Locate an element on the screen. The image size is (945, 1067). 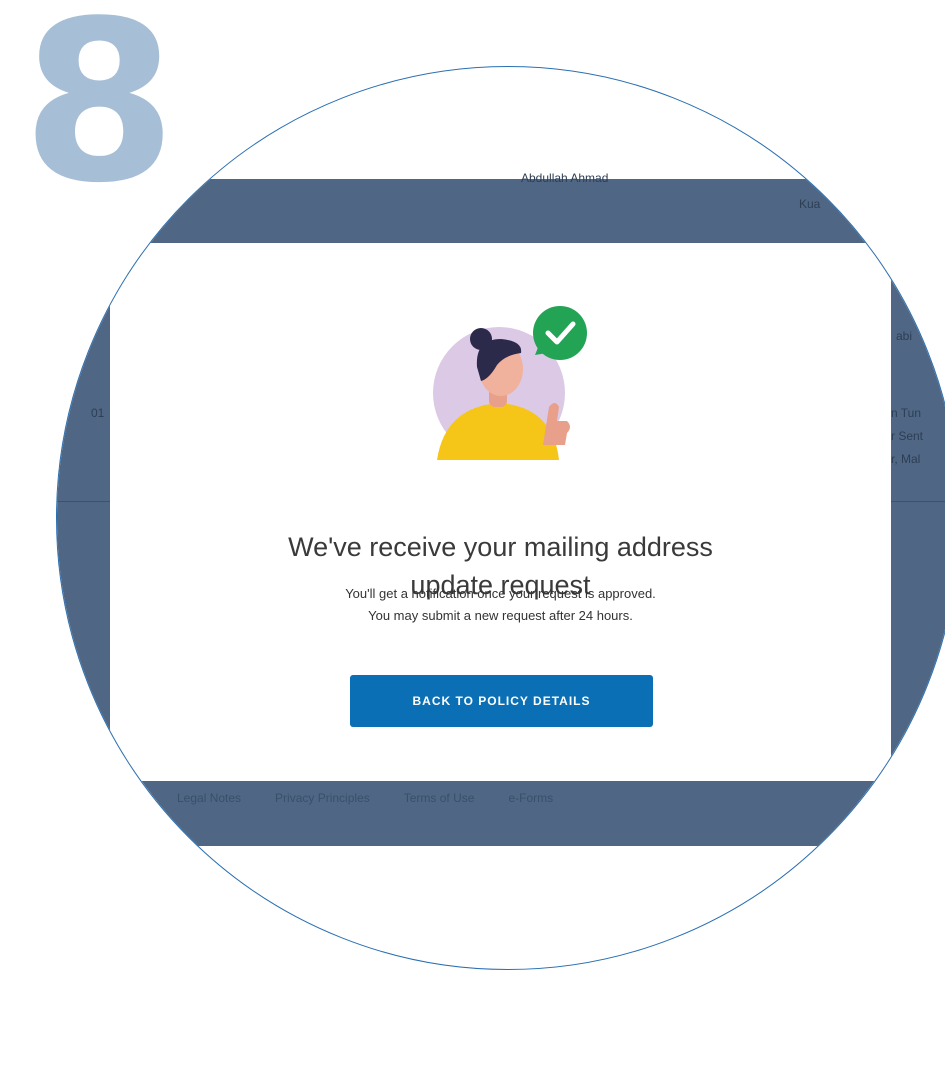
background-address-line2: r Sent is located at coordinates (907, 436).